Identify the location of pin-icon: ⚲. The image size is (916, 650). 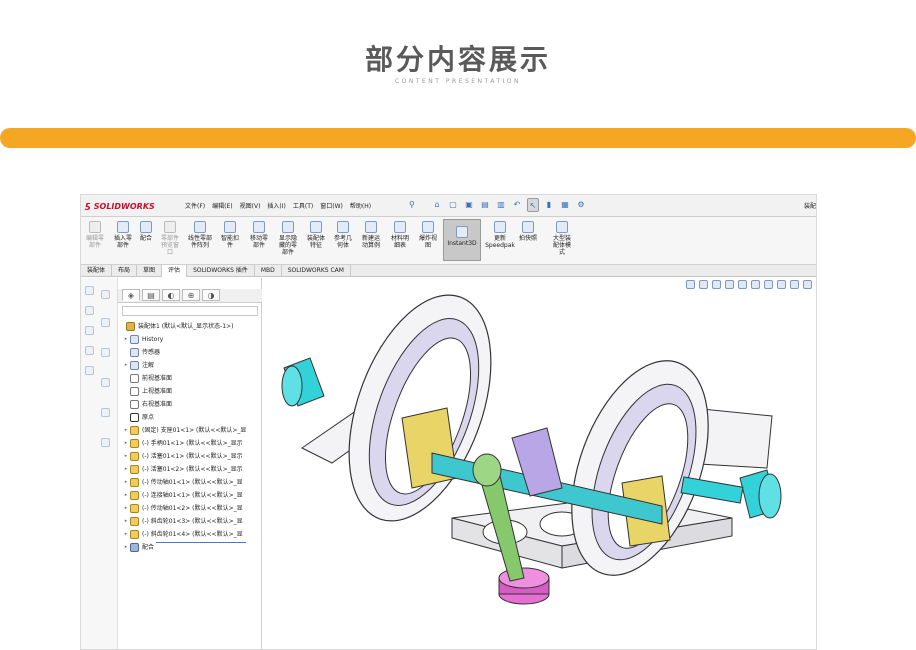
(412, 204).